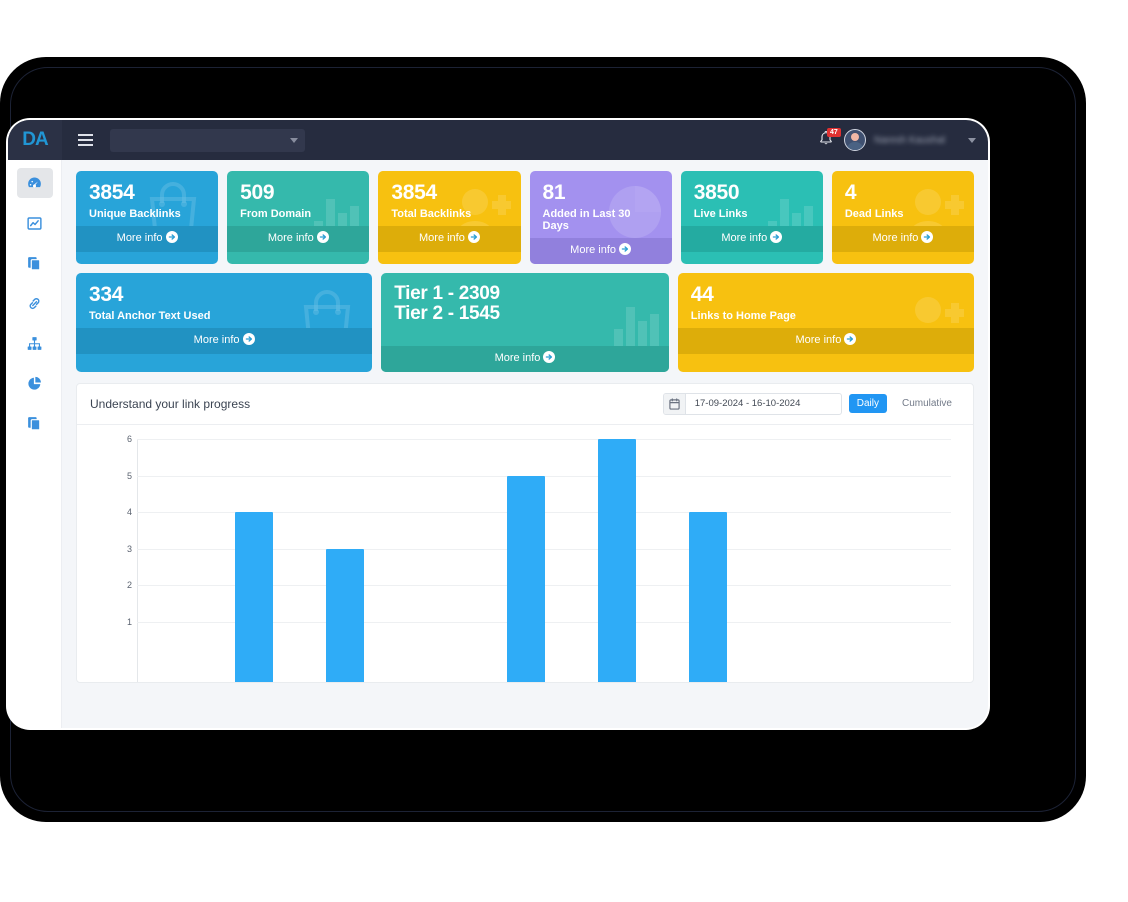 The width and height of the screenshot is (1128, 902). Describe the element at coordinates (129, 585) in the screenshot. I see `y-axis-tick-label: 2` at that location.